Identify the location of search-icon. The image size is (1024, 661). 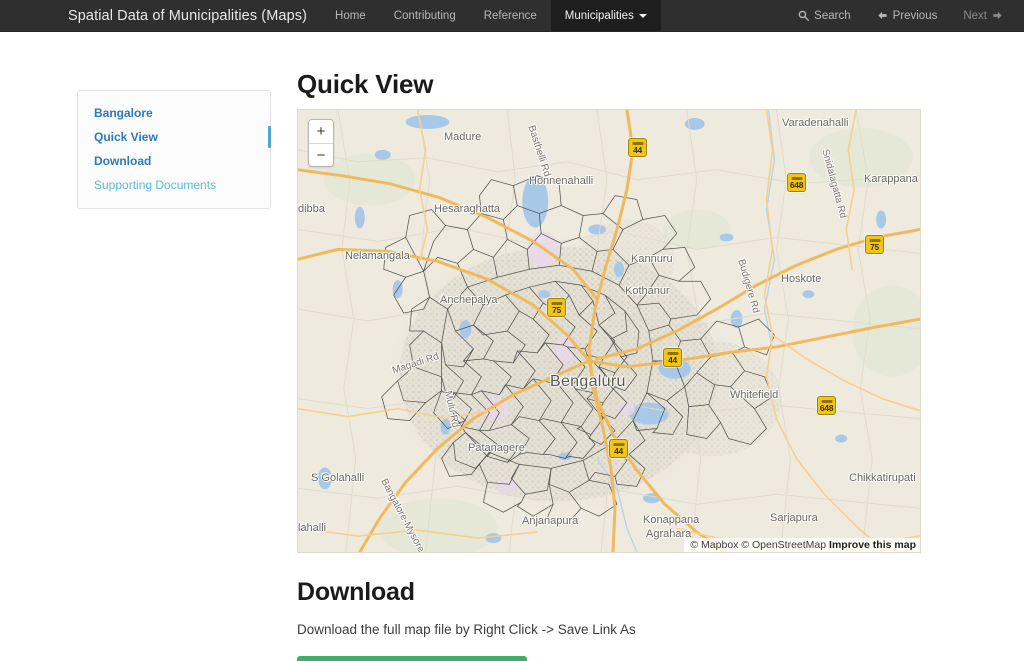
(804, 15).